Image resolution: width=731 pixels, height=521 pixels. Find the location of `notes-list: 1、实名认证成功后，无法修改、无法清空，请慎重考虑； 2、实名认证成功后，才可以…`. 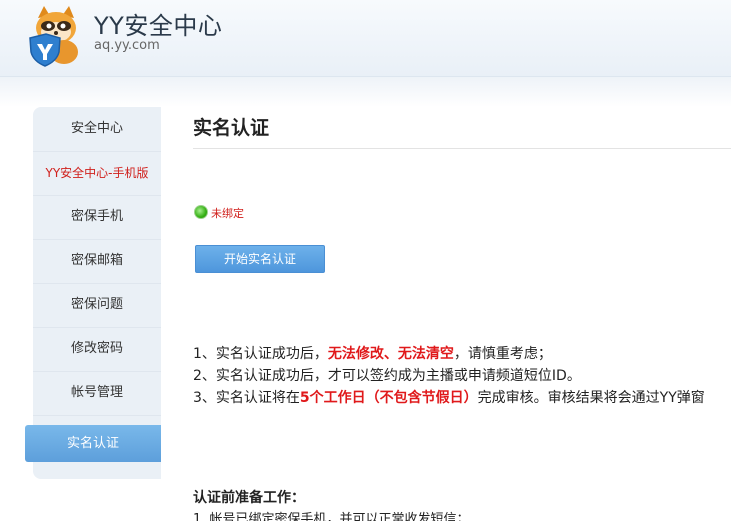

notes-list: 1、实名认证成功后，无法修改、无法清空，请慎重考虑； 2、实名认证成功后，才可以… is located at coordinates (462, 376).